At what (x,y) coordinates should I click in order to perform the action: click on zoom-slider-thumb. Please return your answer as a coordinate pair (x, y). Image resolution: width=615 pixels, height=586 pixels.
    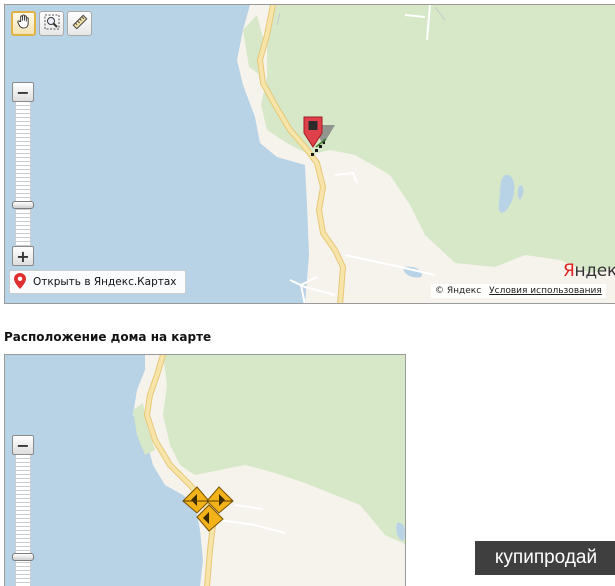
    Looking at the image, I should click on (23, 205).